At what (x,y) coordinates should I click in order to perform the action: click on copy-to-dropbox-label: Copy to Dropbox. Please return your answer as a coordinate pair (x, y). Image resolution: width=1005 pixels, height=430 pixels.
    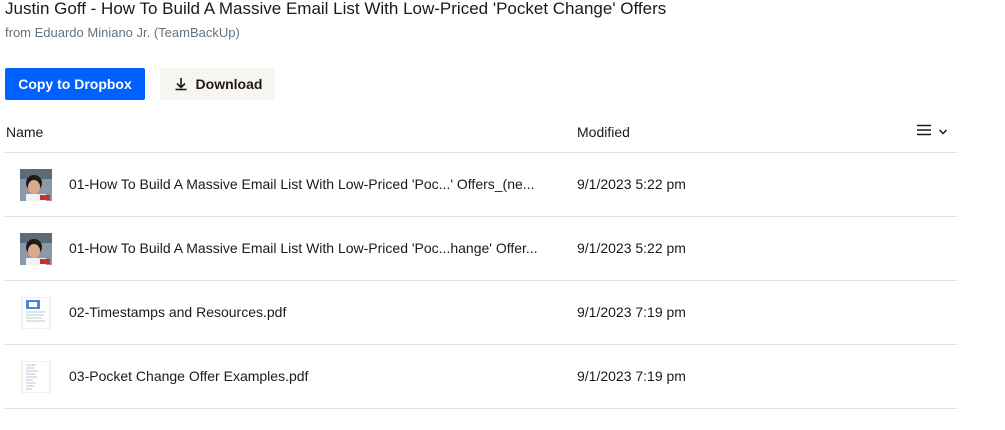
    Looking at the image, I should click on (75, 84).